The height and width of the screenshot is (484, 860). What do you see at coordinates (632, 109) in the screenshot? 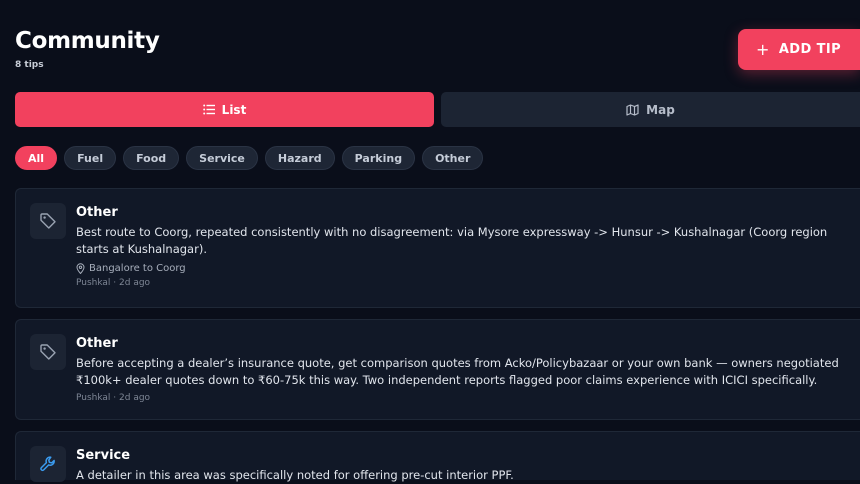
I see `map-icon` at bounding box center [632, 109].